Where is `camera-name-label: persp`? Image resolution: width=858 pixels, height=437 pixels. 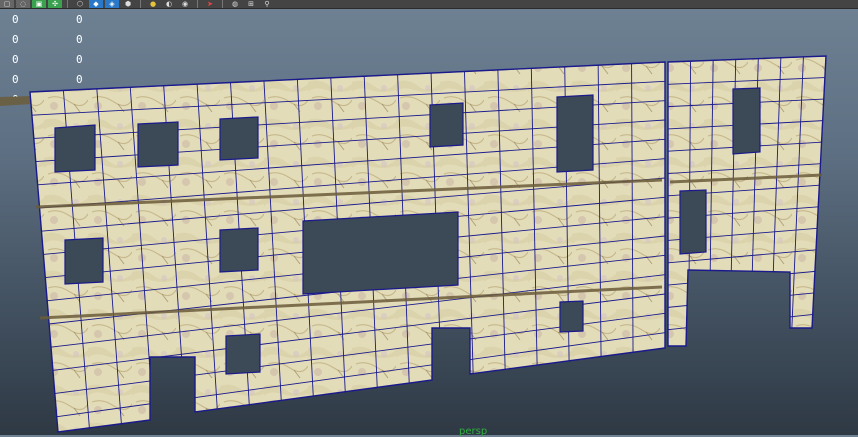 camera-name-label: persp is located at coordinates (473, 431).